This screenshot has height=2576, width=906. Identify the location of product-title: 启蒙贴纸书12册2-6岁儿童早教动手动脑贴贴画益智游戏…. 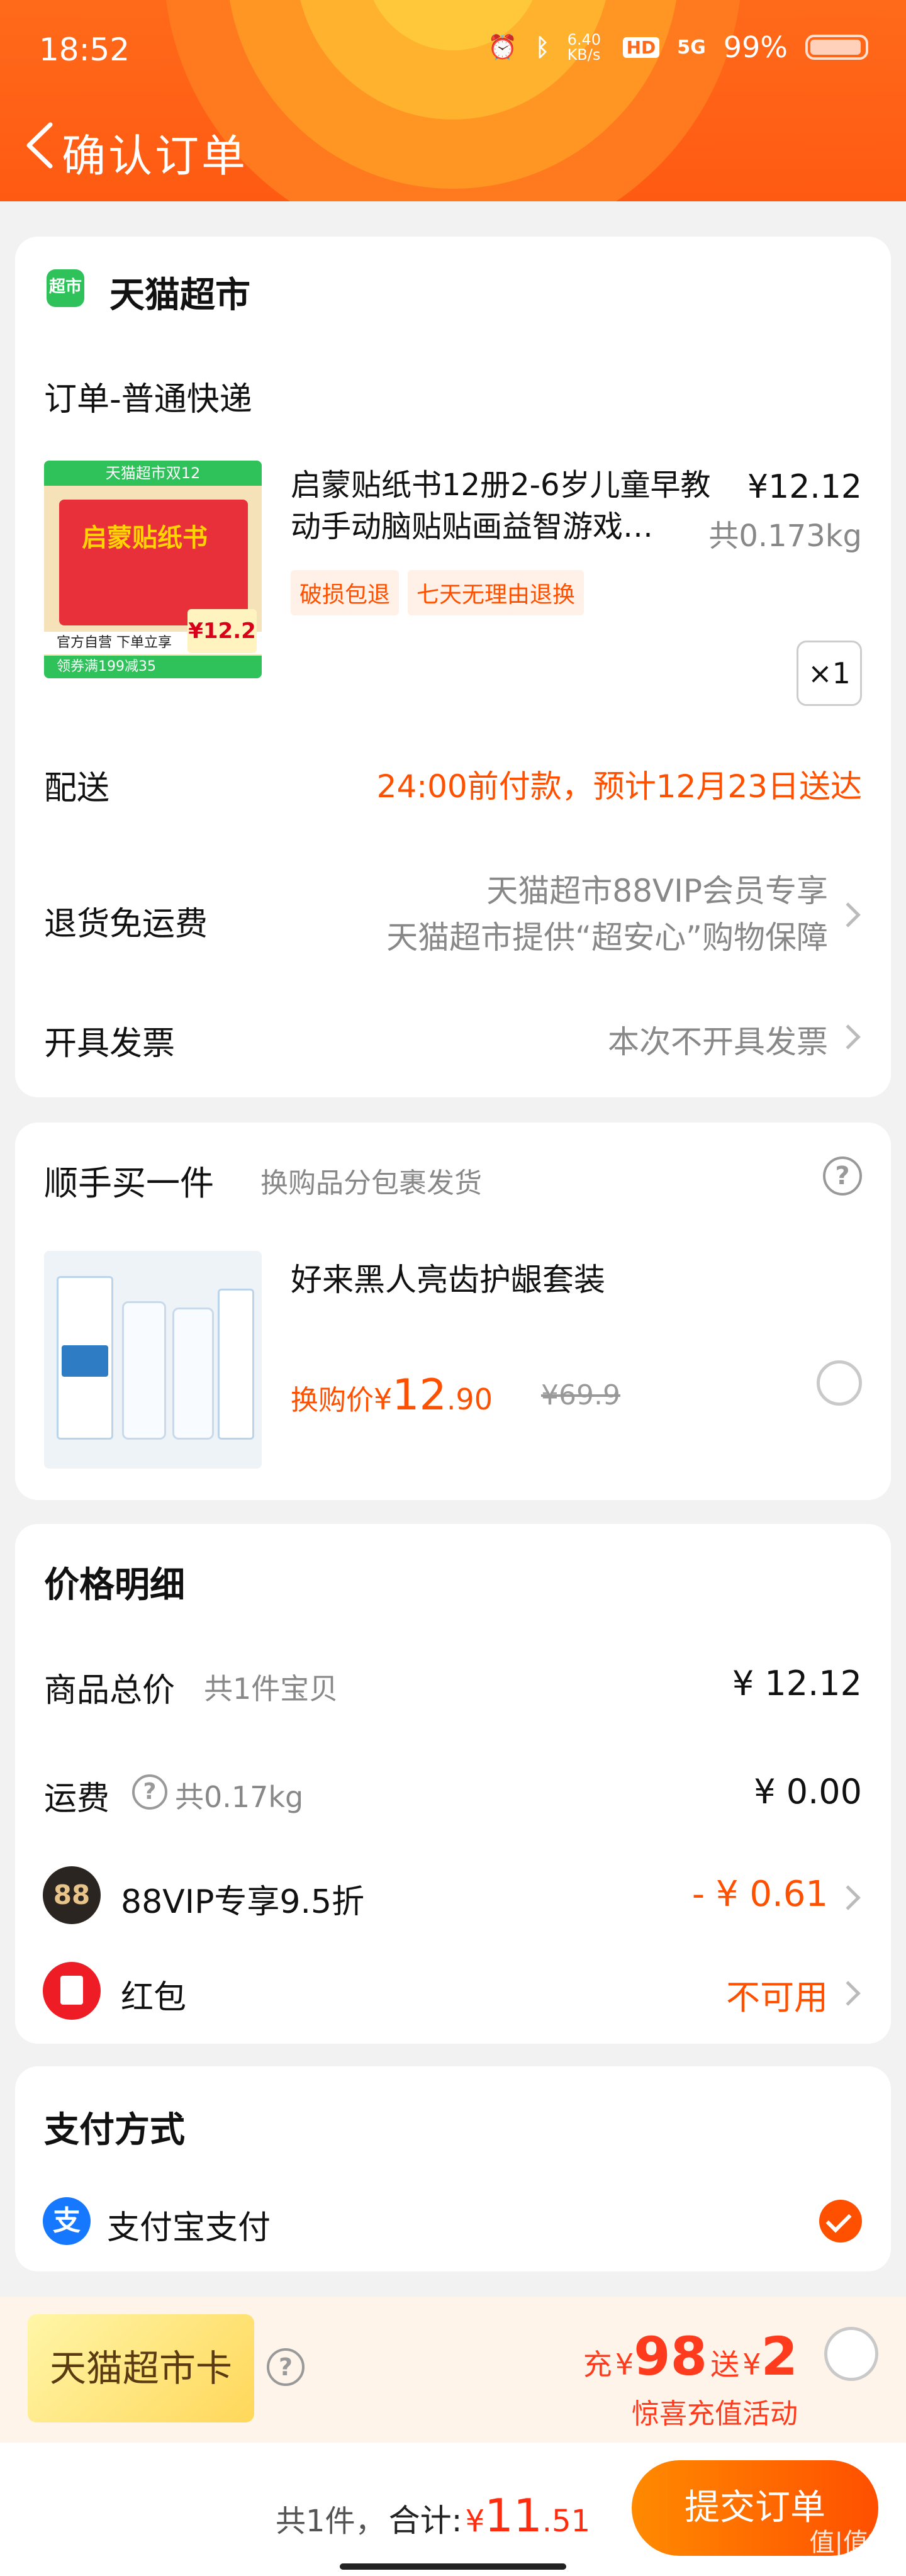
(511, 505).